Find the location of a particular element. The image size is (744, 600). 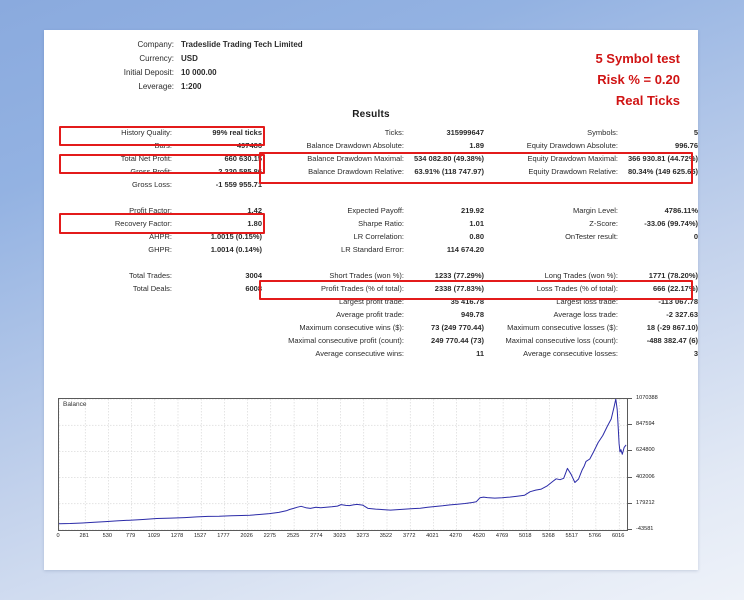

currency-value: USD is located at coordinates (189, 58).